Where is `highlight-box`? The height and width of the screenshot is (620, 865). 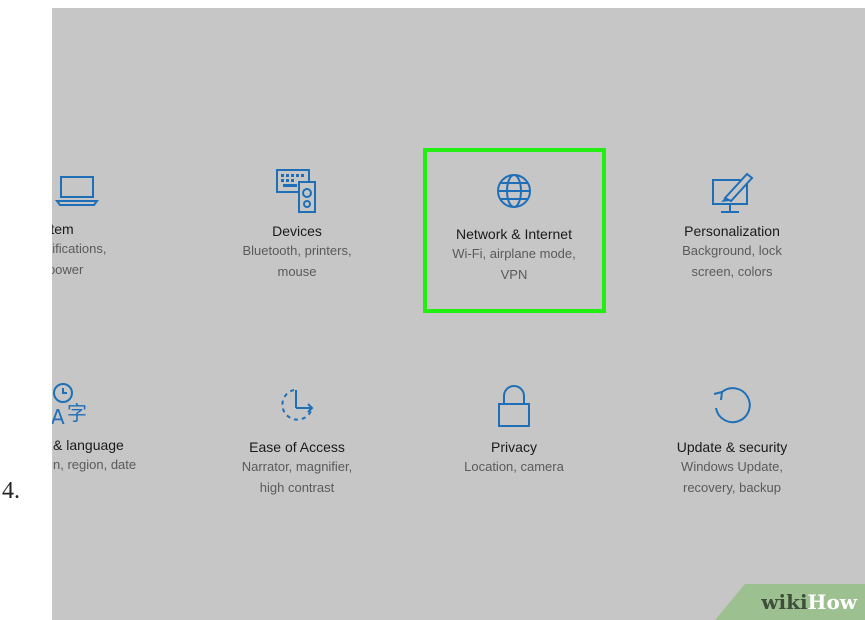
highlight-box is located at coordinates (514, 230).